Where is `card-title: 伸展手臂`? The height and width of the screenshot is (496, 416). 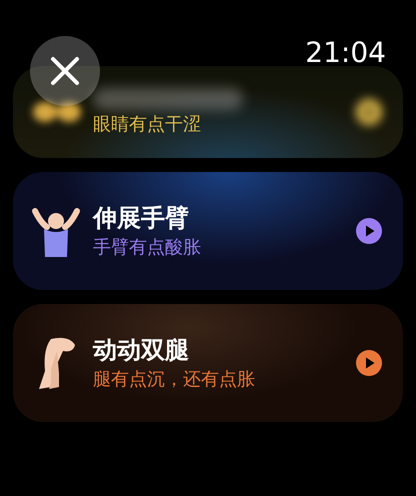
card-title: 伸展手臂 is located at coordinates (141, 218).